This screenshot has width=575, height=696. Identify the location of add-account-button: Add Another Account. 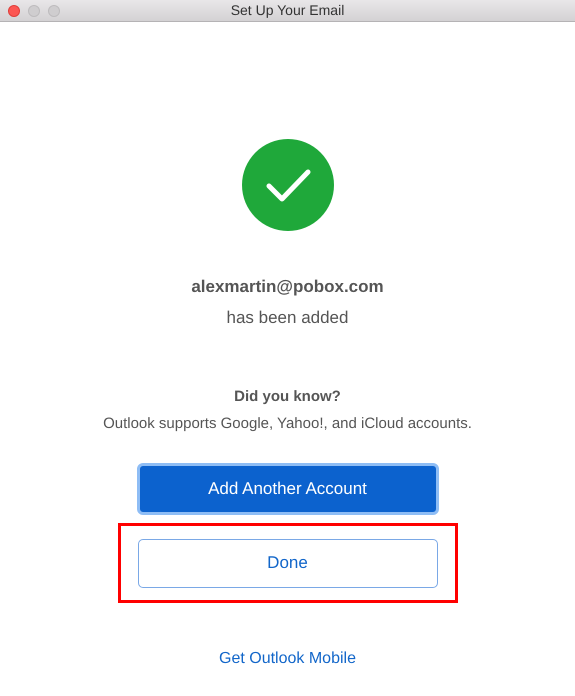
(287, 489).